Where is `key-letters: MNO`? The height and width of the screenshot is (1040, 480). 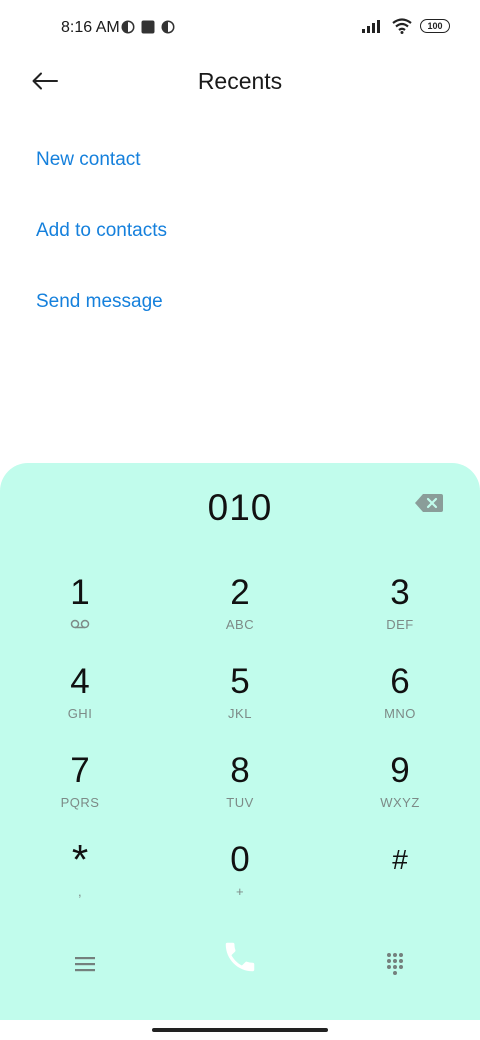 key-letters: MNO is located at coordinates (400, 713).